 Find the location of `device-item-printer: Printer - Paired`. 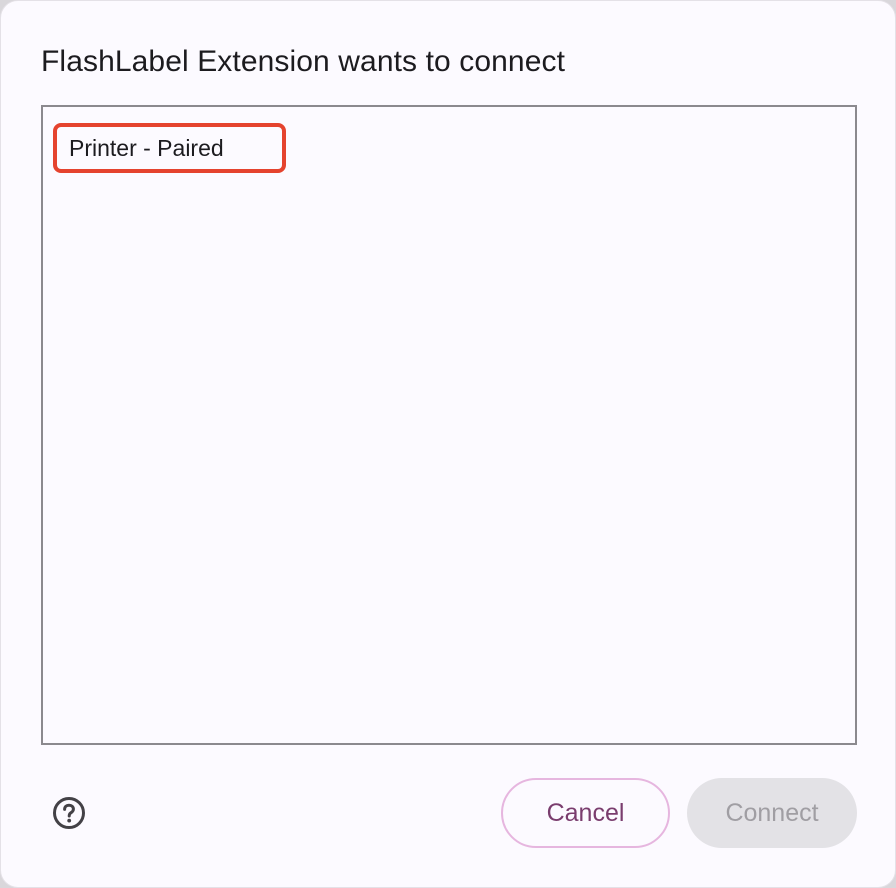

device-item-printer: Printer - Paired is located at coordinates (169, 148).